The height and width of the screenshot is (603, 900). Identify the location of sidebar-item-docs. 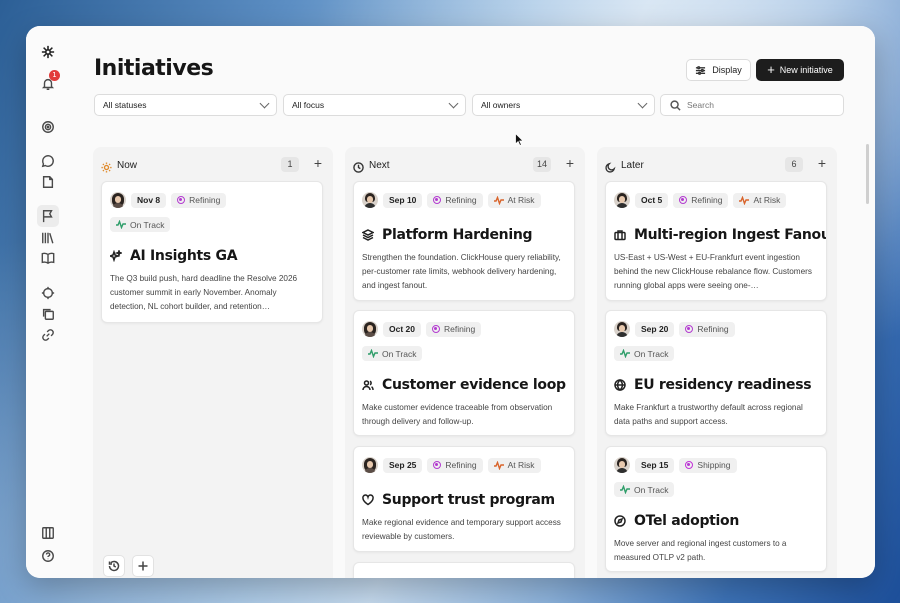
(48, 182).